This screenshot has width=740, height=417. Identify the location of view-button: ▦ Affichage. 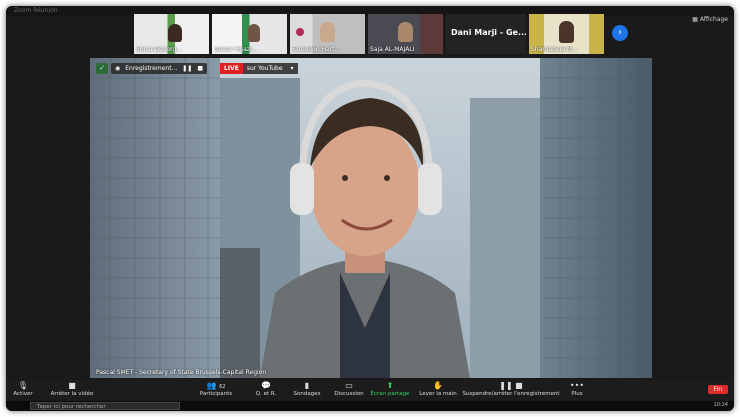
(710, 19).